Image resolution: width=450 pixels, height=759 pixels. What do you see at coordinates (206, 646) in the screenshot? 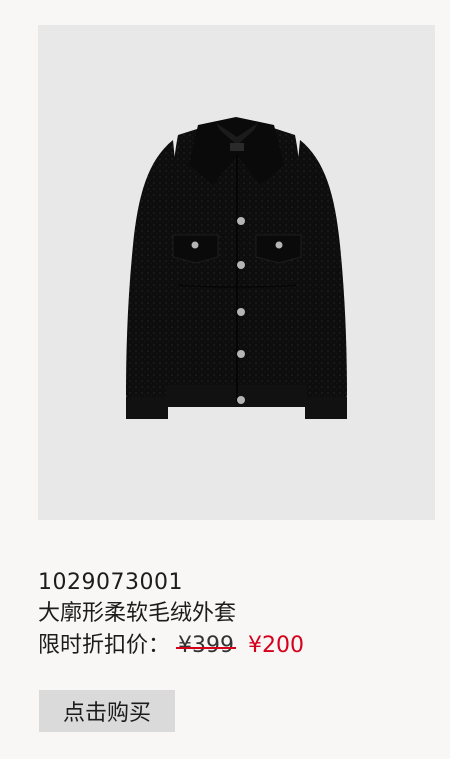
I see `original-price: ¥399` at bounding box center [206, 646].